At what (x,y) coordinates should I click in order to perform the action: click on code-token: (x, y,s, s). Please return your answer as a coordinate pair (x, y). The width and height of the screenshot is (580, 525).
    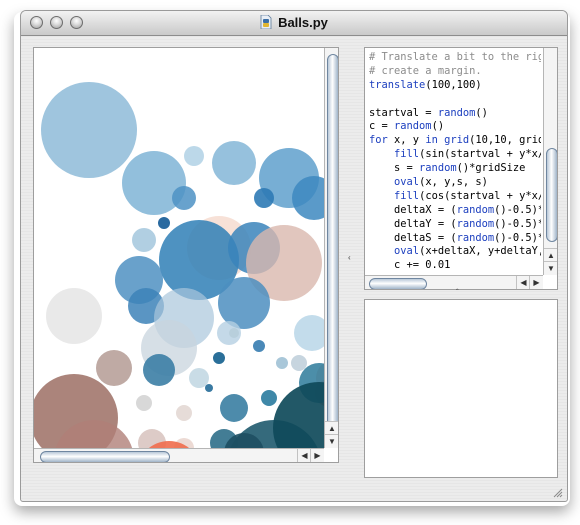
    Looking at the image, I should click on (453, 182).